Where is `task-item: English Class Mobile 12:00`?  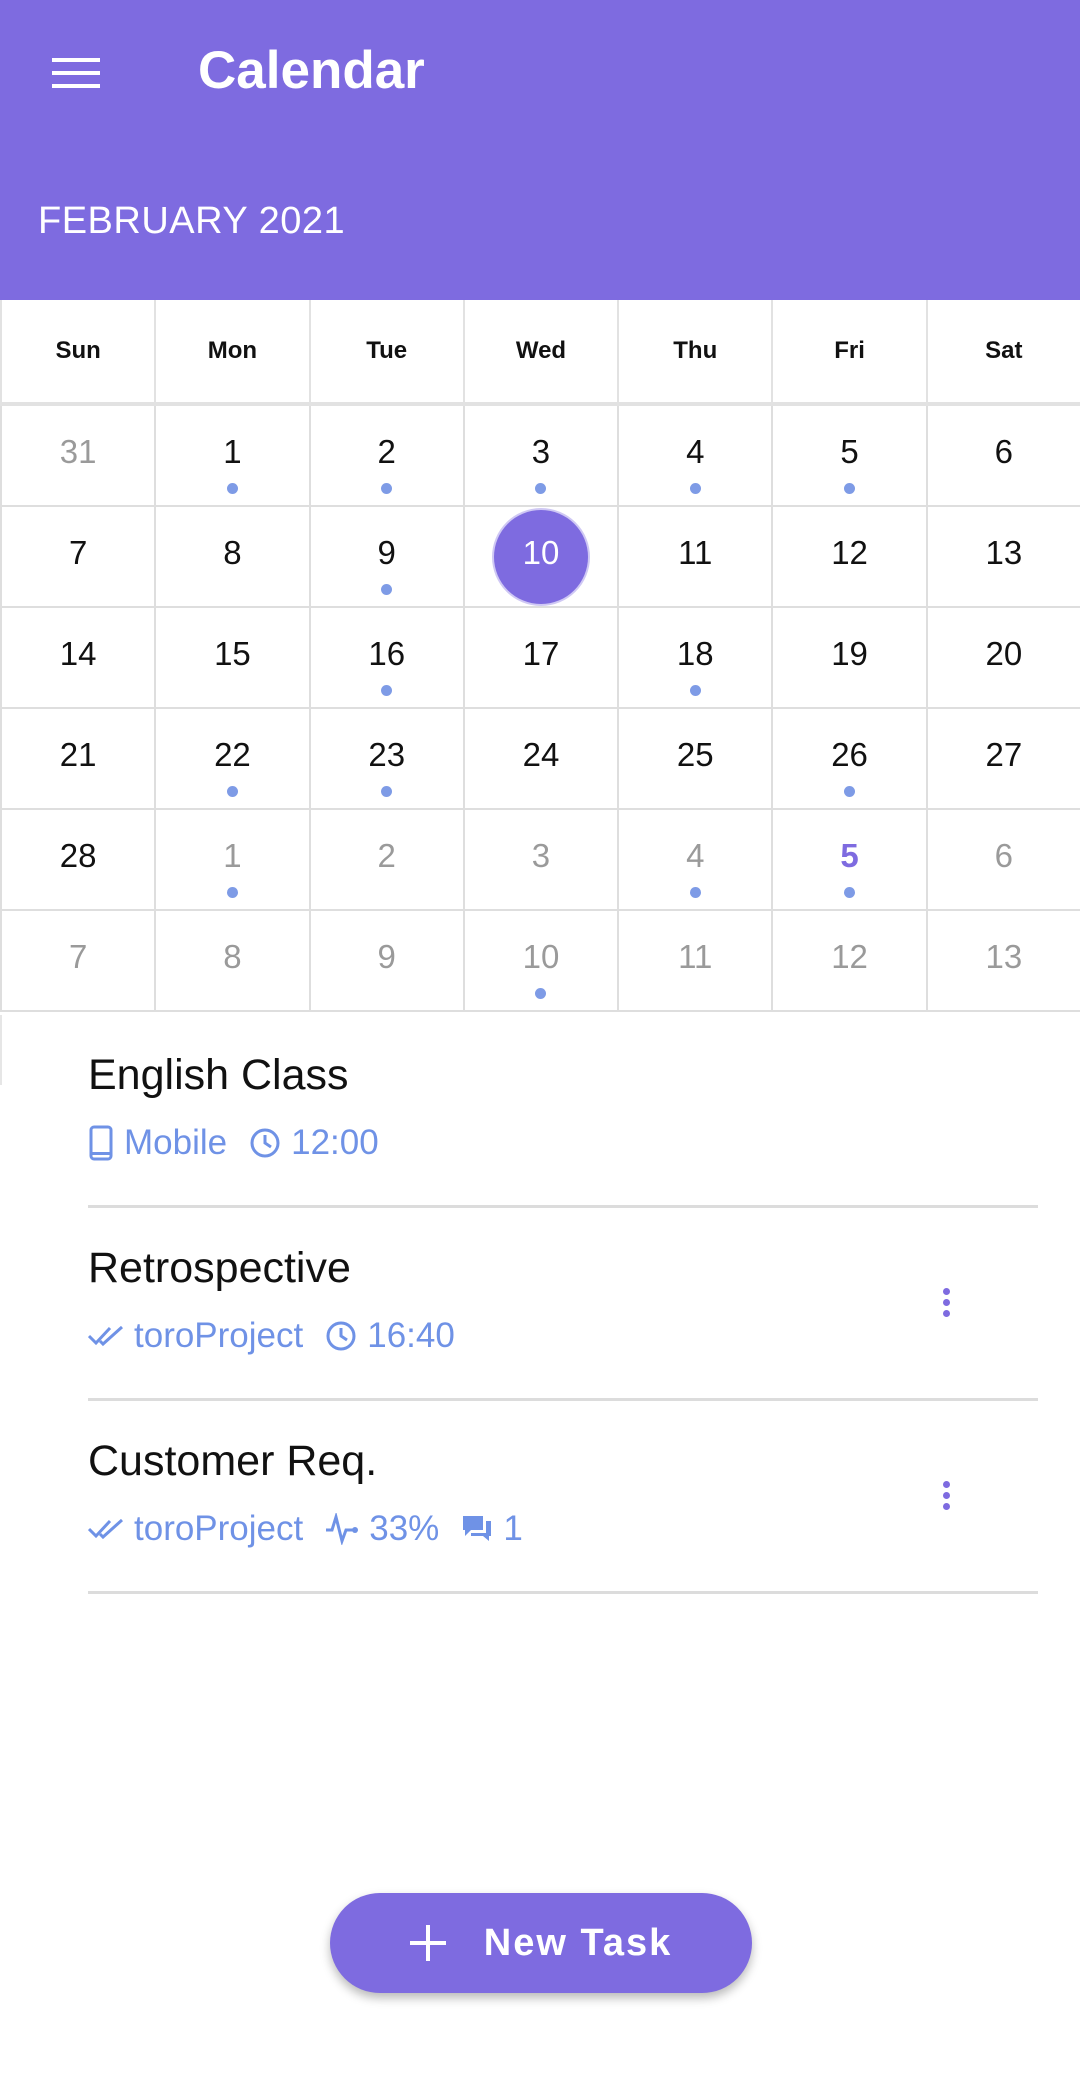 task-item: English Class Mobile 12:00 is located at coordinates (563, 1111).